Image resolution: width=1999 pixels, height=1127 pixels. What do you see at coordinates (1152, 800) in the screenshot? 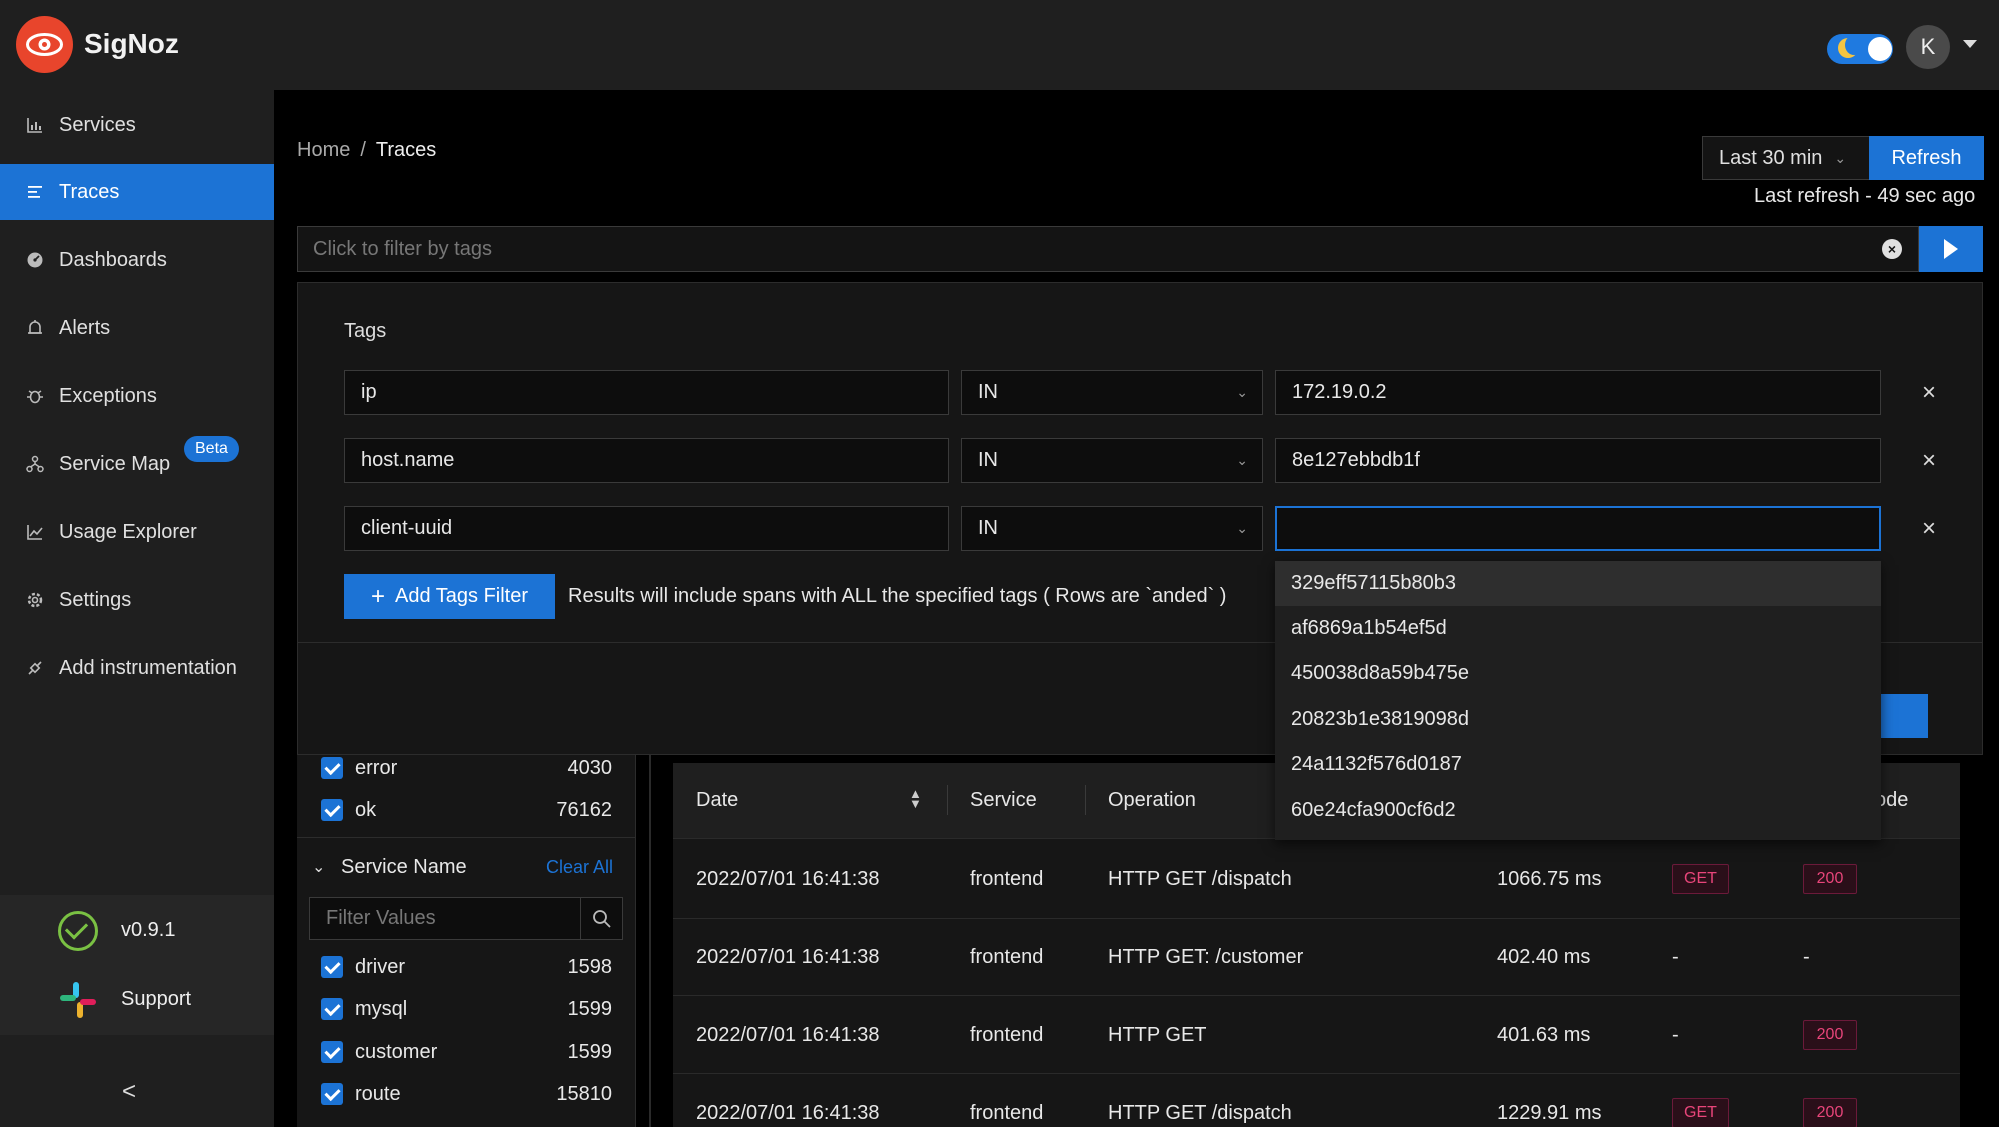
I see `column-operation: Operation` at bounding box center [1152, 800].